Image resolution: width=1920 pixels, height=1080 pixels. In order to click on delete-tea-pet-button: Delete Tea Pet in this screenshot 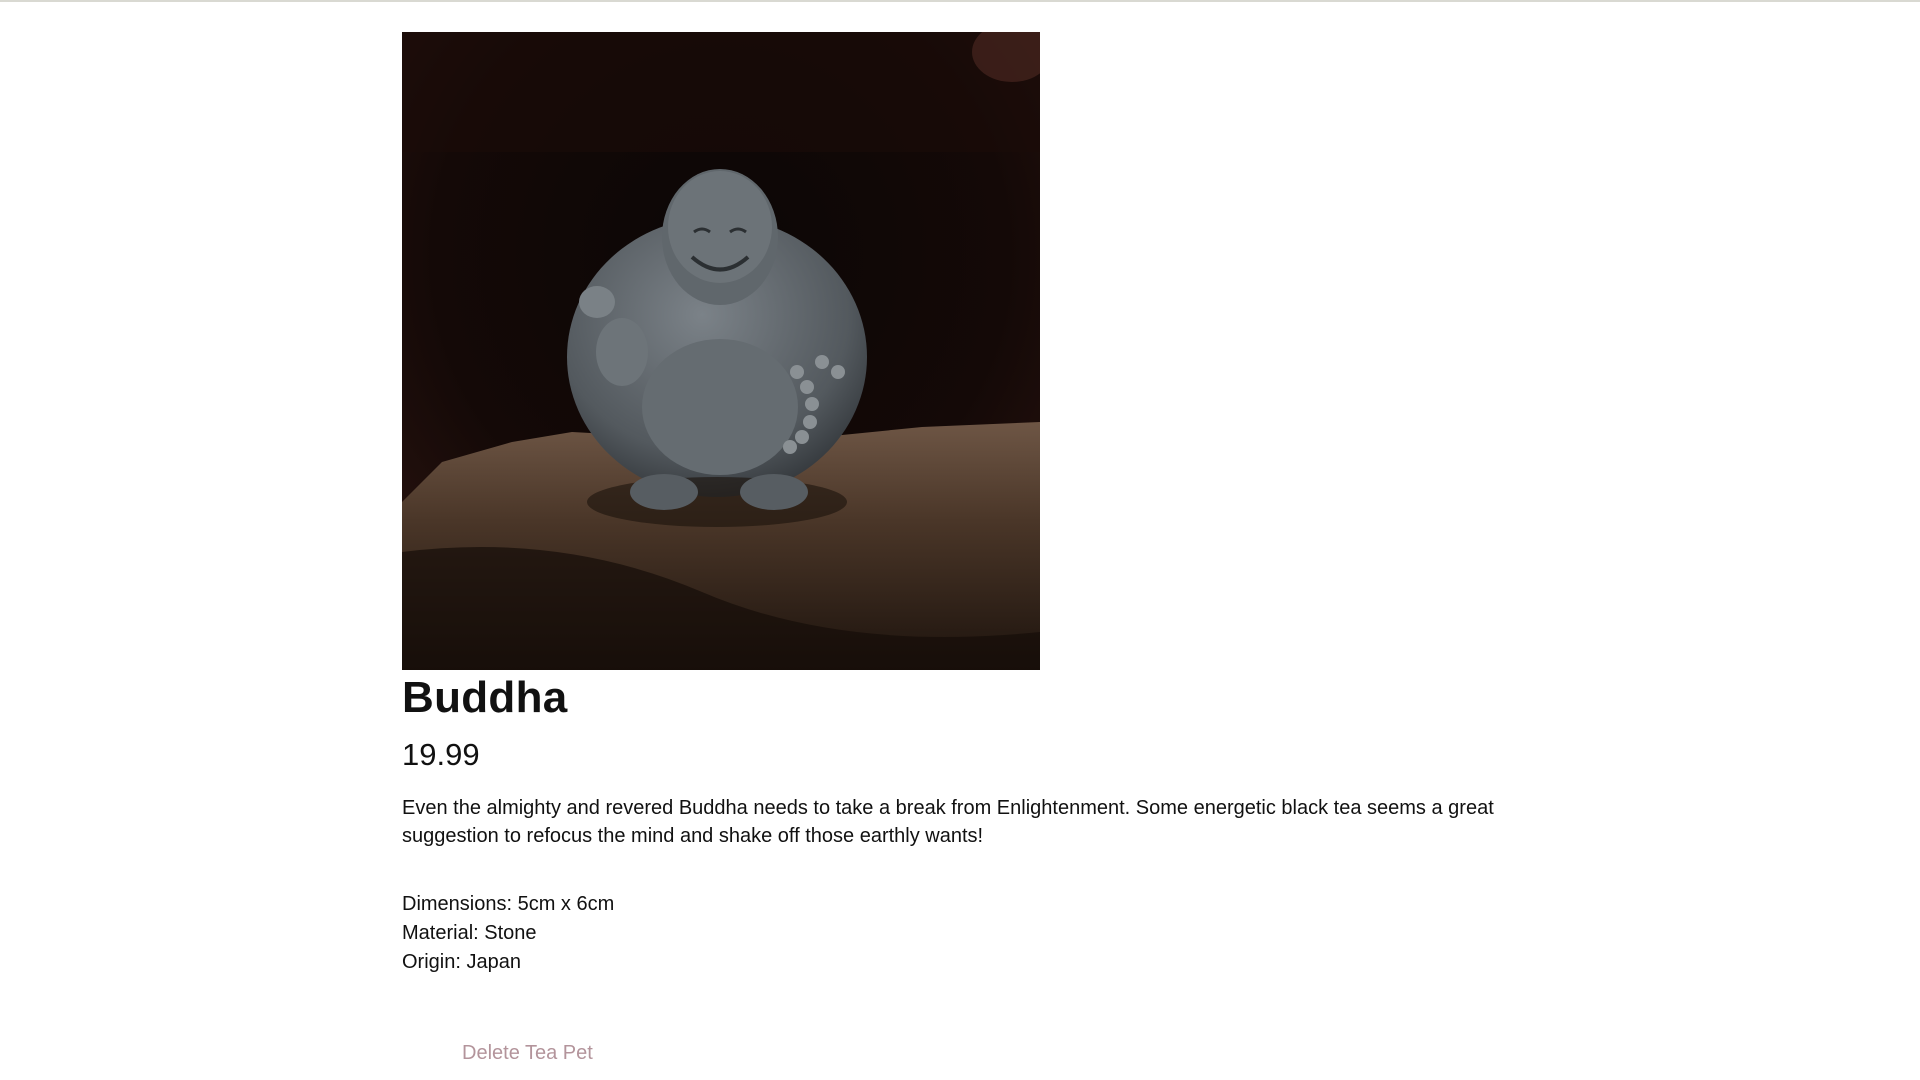, I will do `click(527, 1053)`.